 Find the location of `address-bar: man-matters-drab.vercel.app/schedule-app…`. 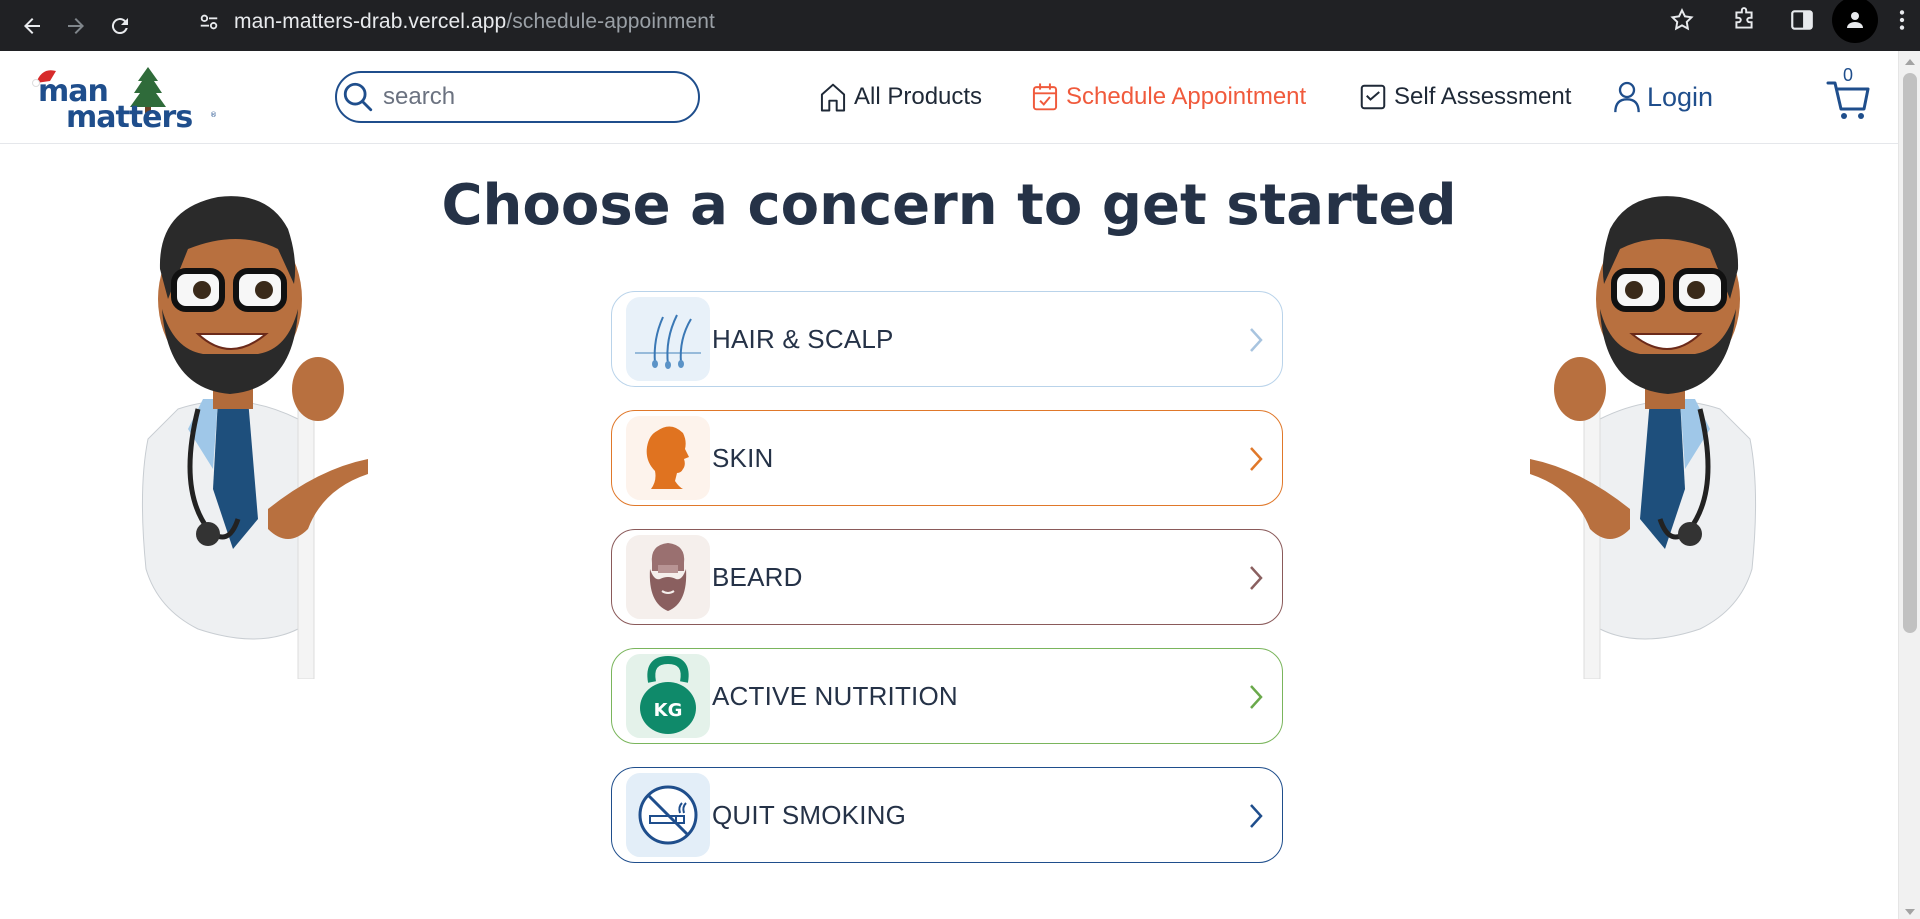

address-bar: man-matters-drab.vercel.app/schedule-app… is located at coordinates (911, 22).